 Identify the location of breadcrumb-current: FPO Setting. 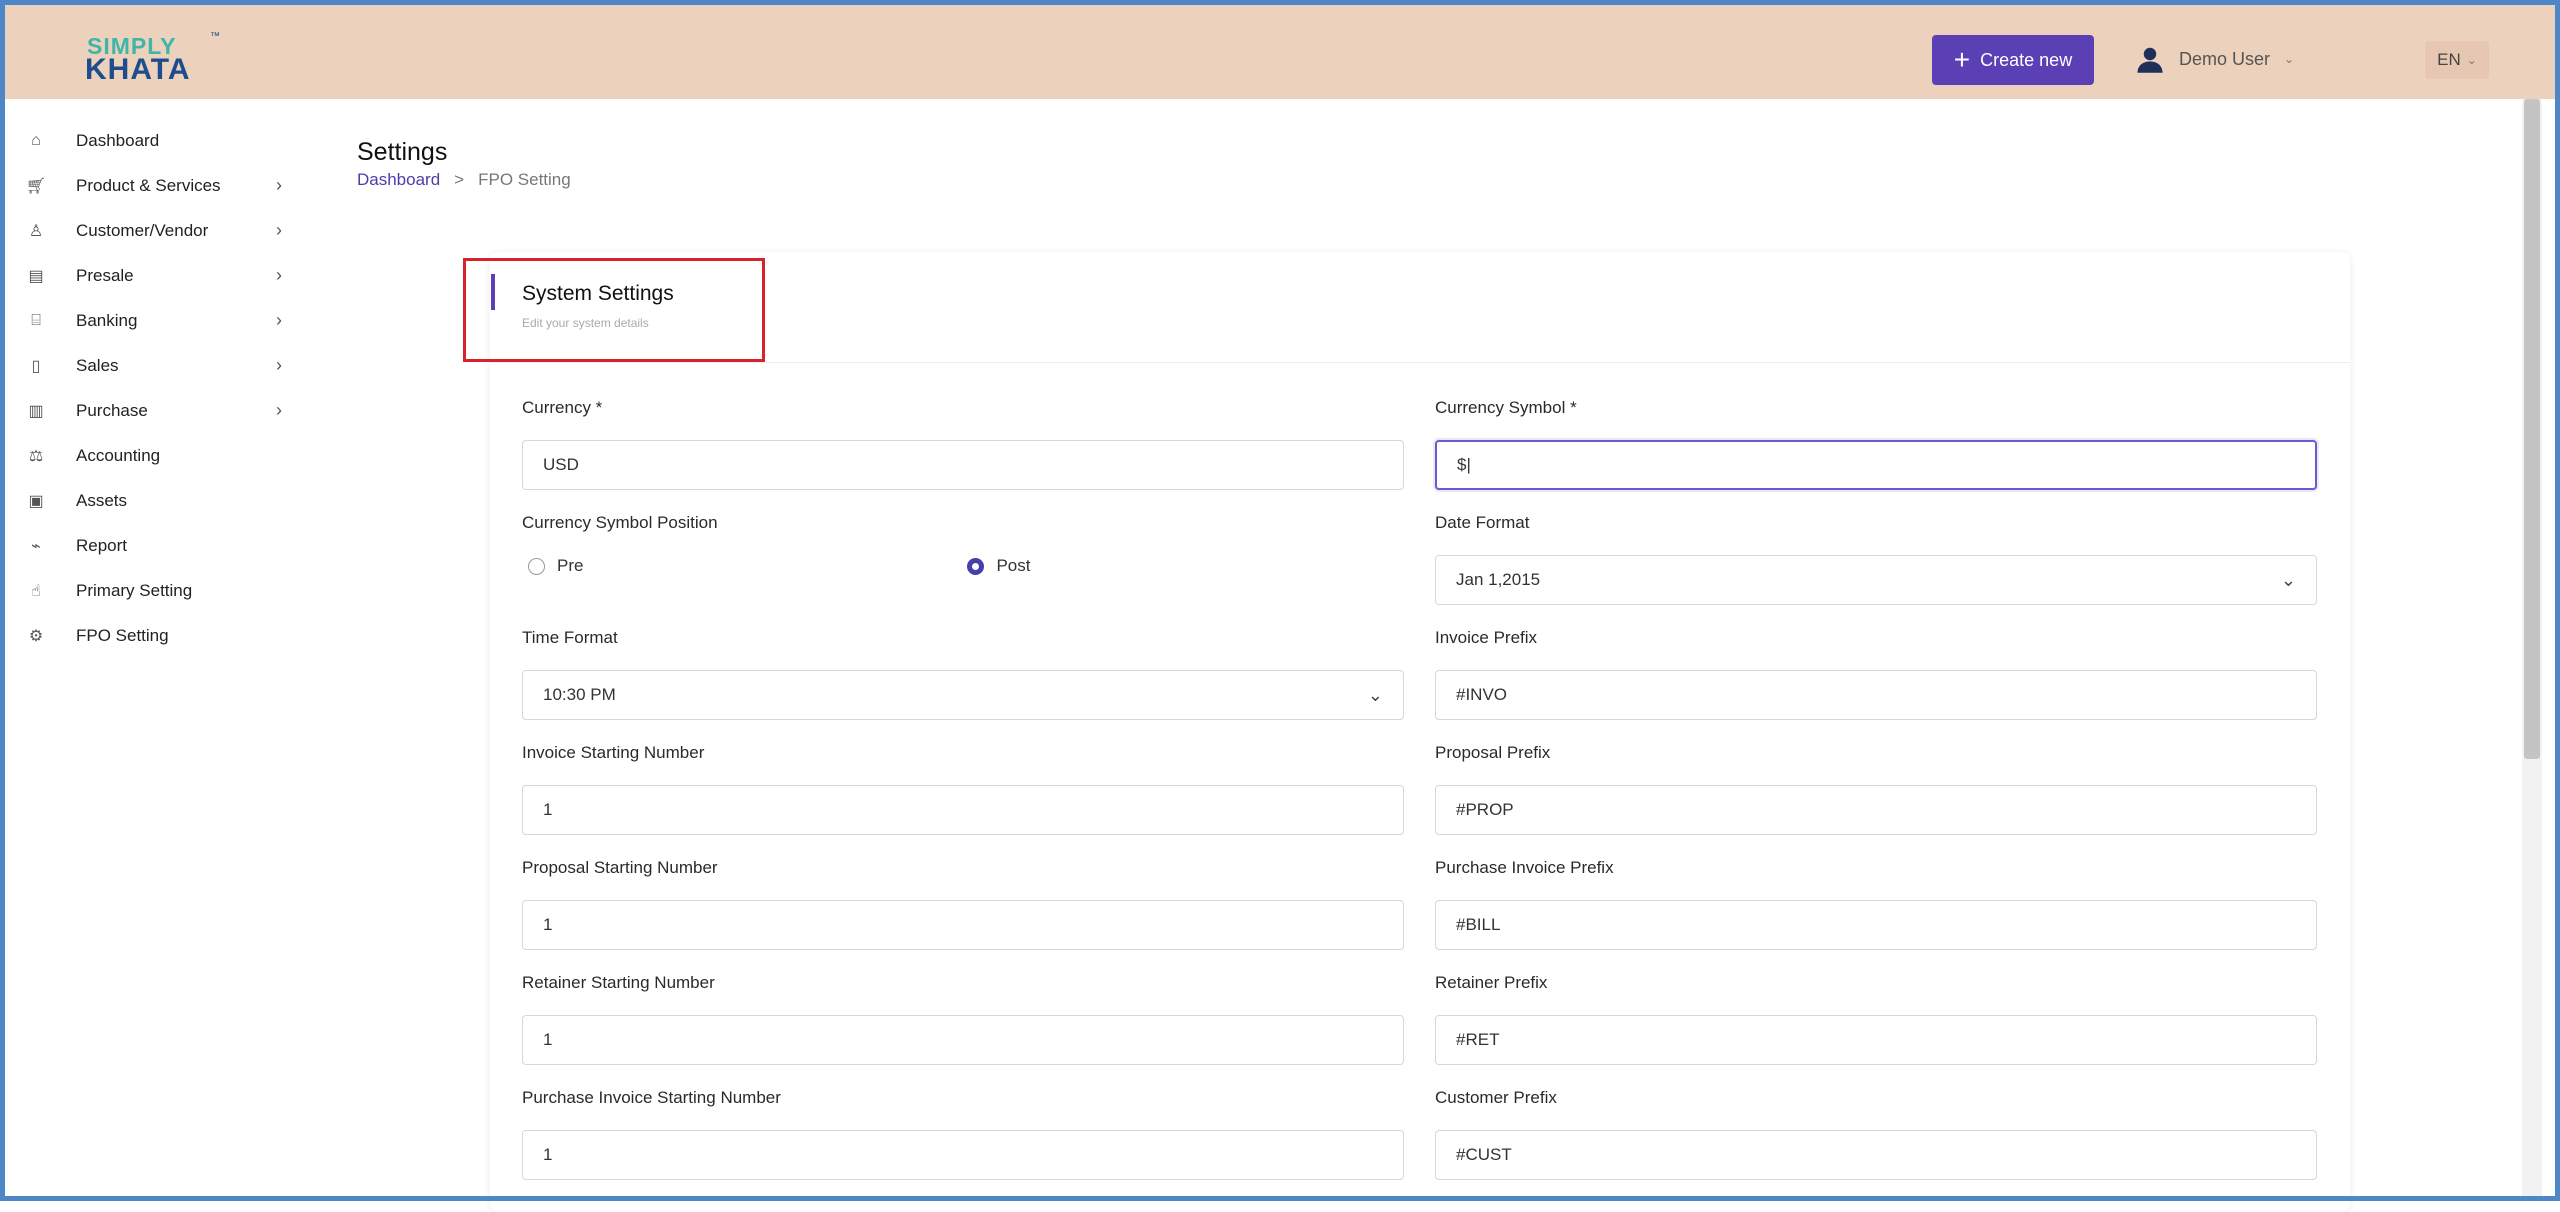
(524, 179).